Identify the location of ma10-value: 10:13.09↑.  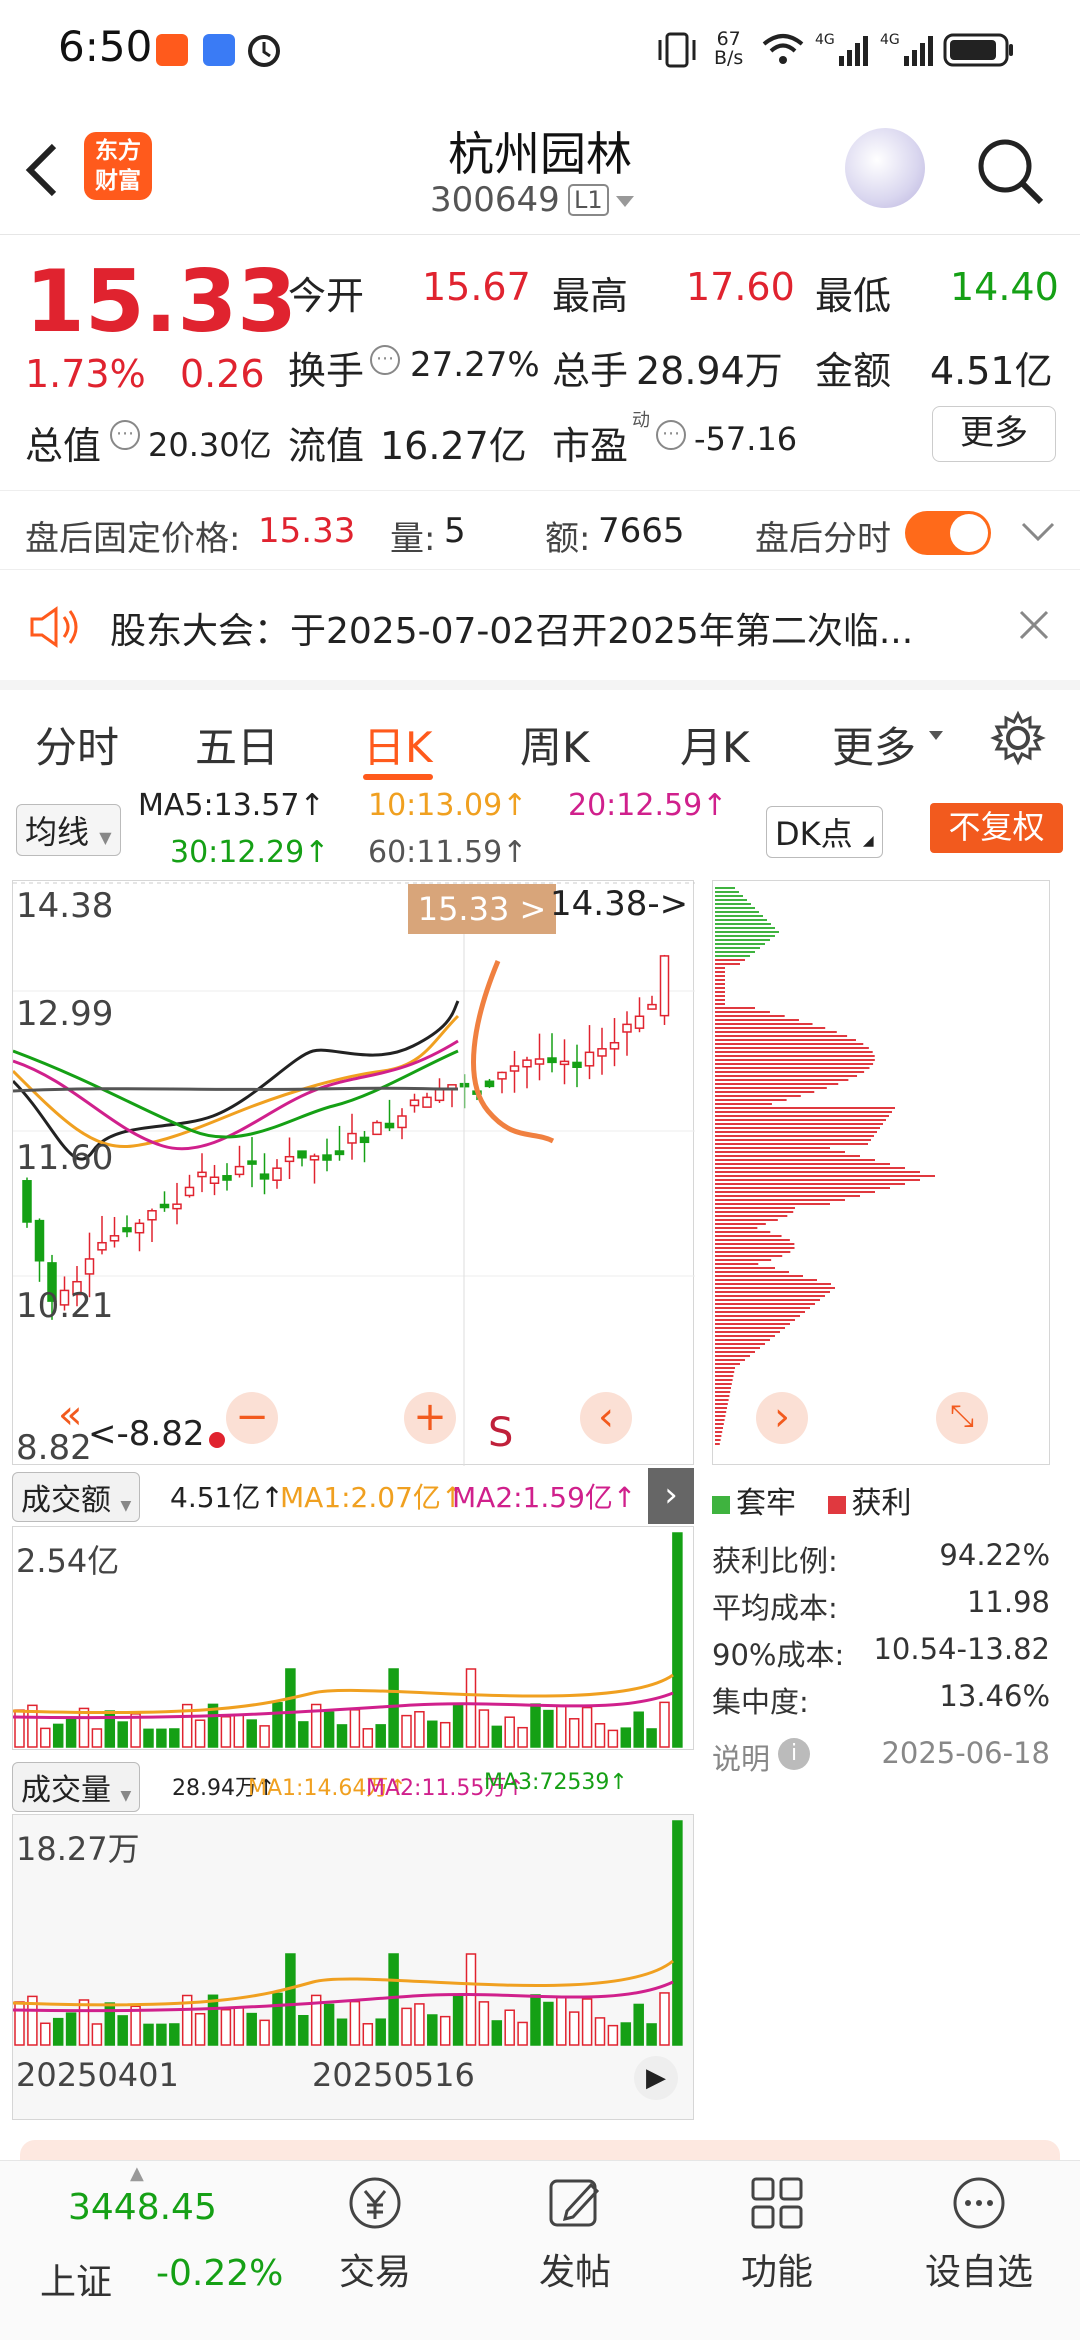
(448, 805).